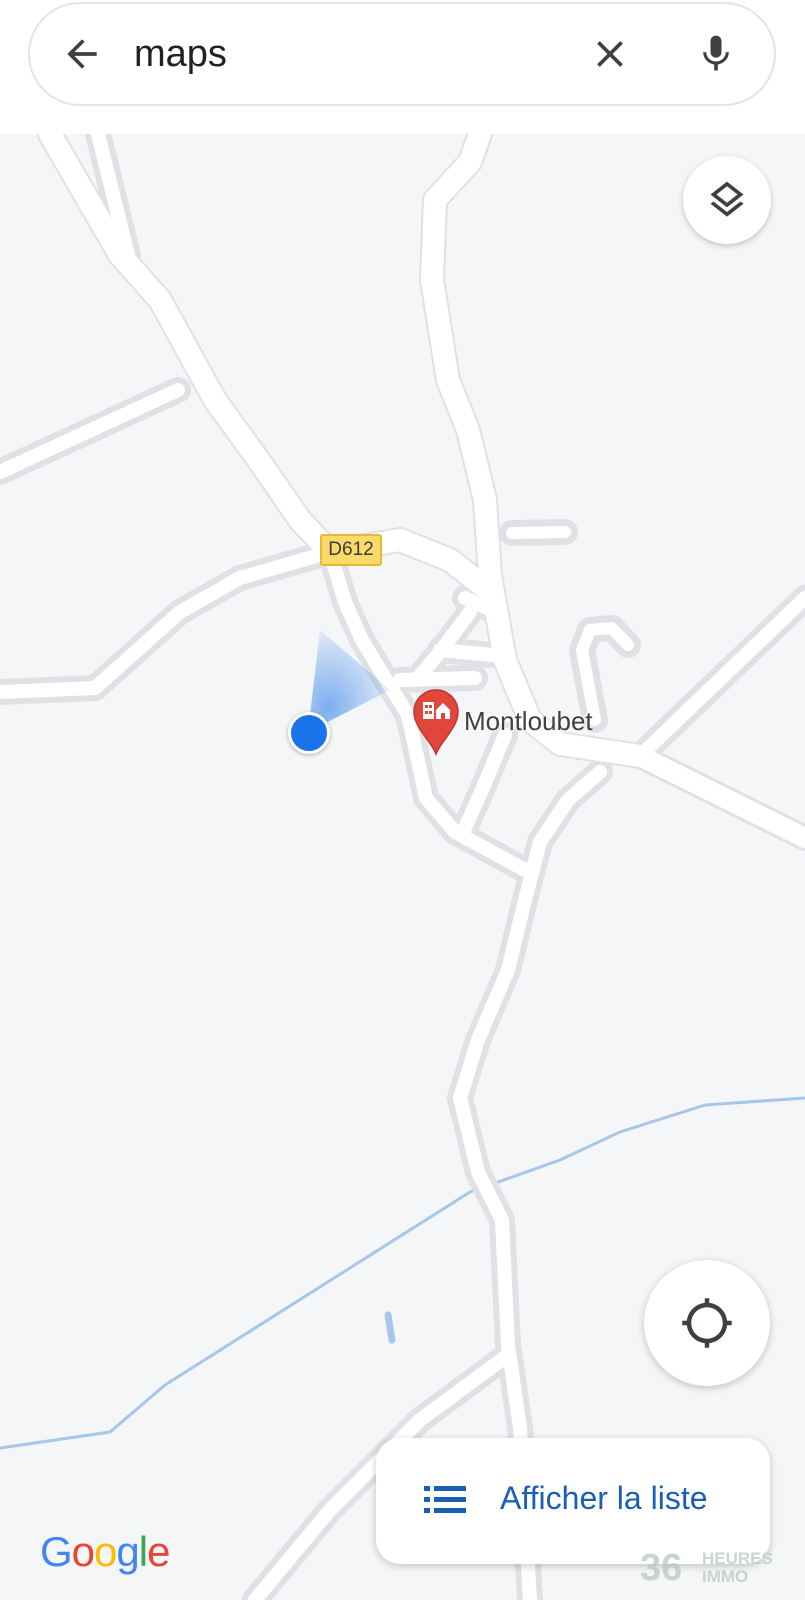 The height and width of the screenshot is (1600, 805). What do you see at coordinates (436, 722) in the screenshot?
I see `home-pin-icon` at bounding box center [436, 722].